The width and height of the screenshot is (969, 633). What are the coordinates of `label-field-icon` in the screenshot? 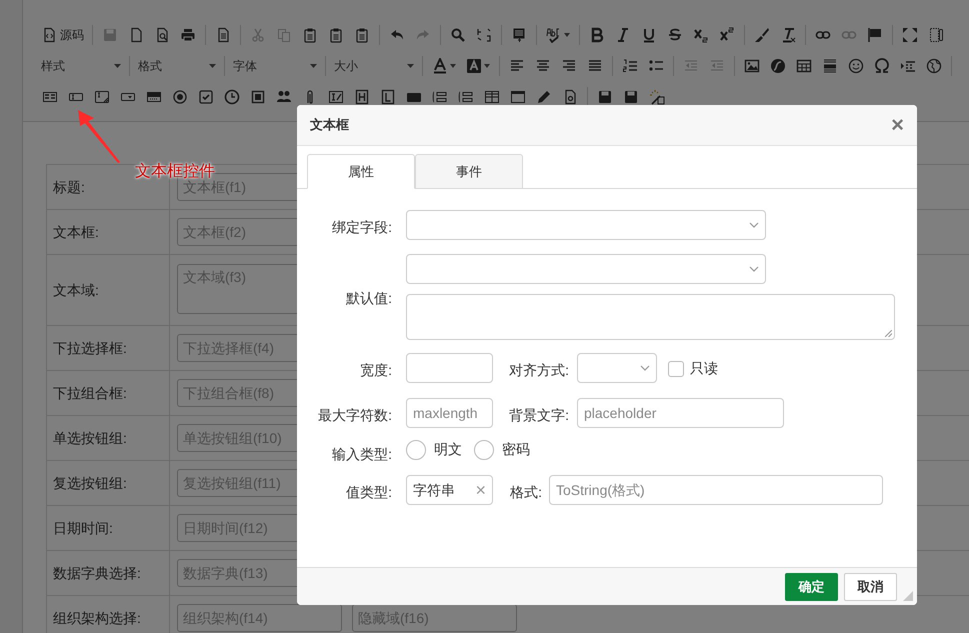 It's located at (388, 97).